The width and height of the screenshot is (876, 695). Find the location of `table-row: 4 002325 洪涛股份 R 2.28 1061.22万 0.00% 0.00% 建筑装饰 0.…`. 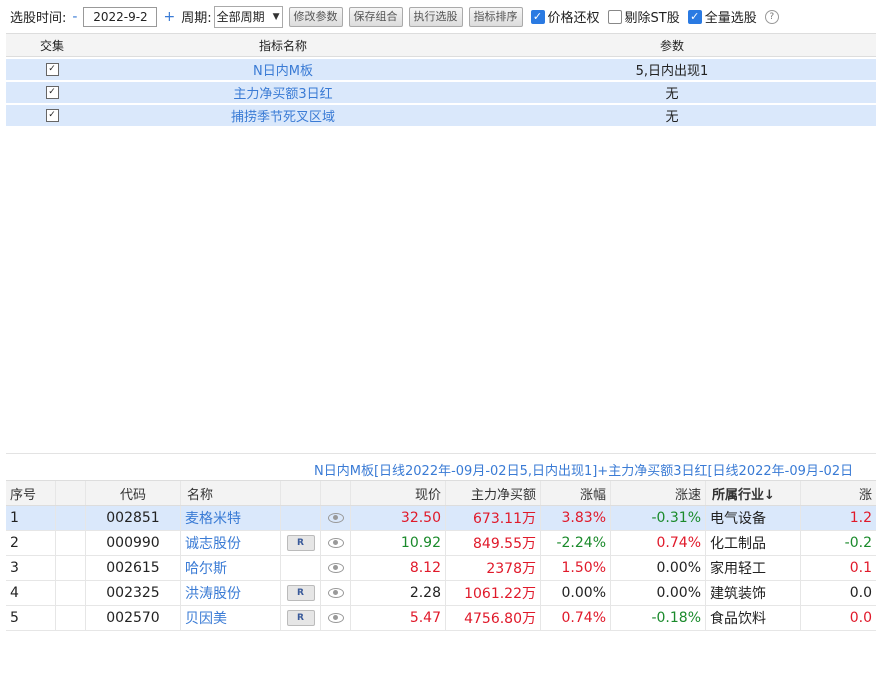

table-row: 4 002325 洪涛股份 R 2.28 1061.22万 0.00% 0.00% 建筑装饰 0.… is located at coordinates (441, 593).